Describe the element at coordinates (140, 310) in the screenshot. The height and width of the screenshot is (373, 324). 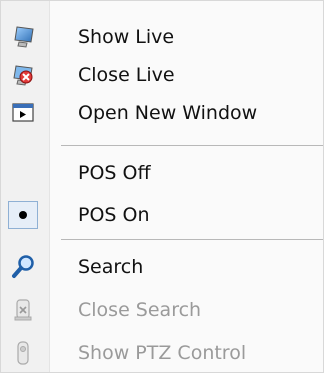
I see `menu-item-label: Close Search` at that location.